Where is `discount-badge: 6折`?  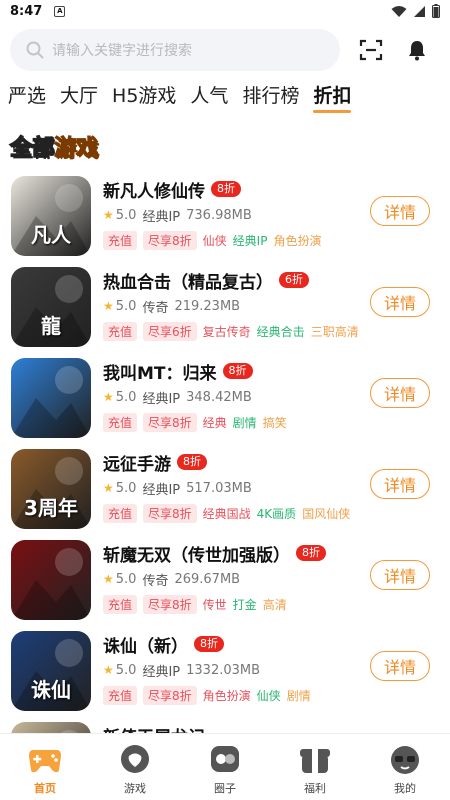 discount-badge: 6折 is located at coordinates (294, 280).